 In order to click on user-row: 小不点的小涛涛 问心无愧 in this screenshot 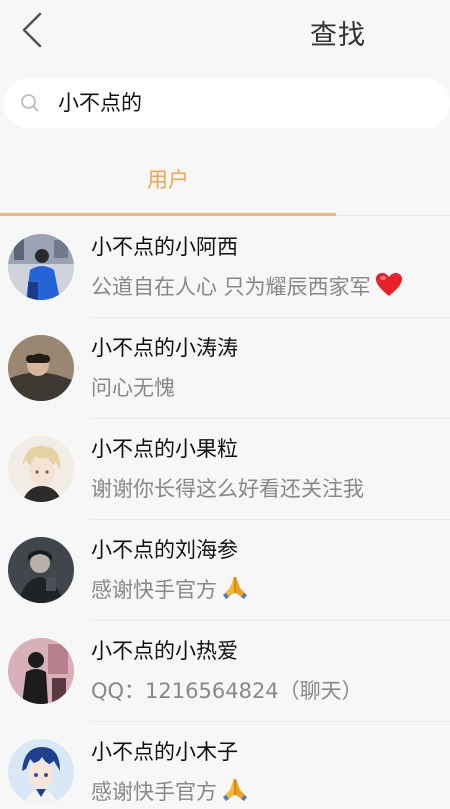, I will do `click(225, 368)`.